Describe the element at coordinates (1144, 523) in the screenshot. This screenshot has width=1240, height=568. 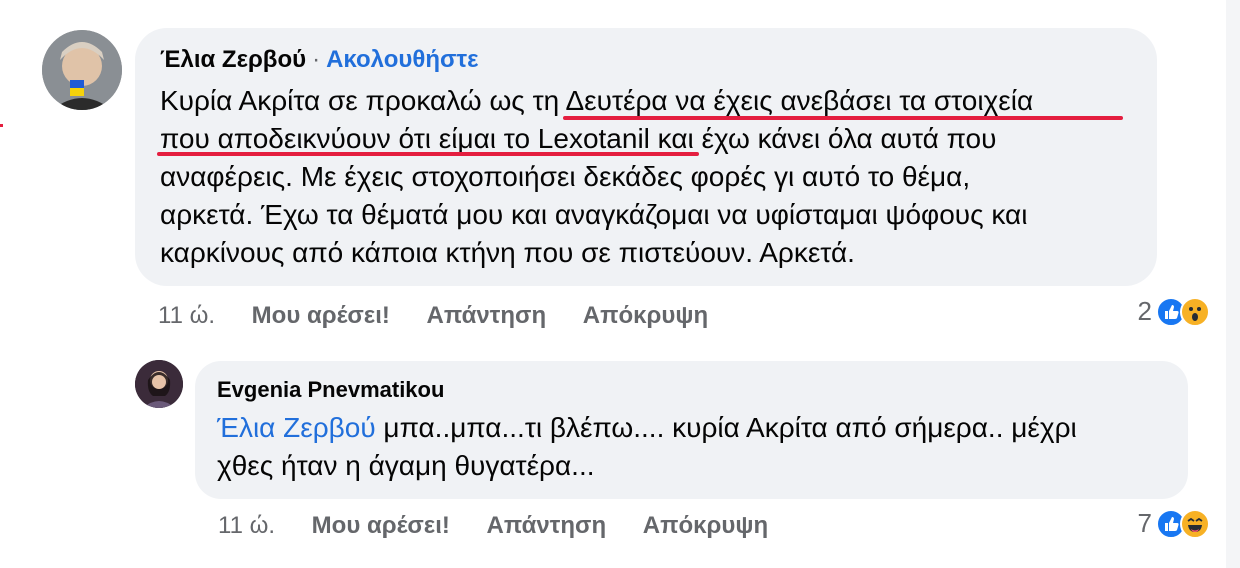
I see `reaction-count: 7` at that location.